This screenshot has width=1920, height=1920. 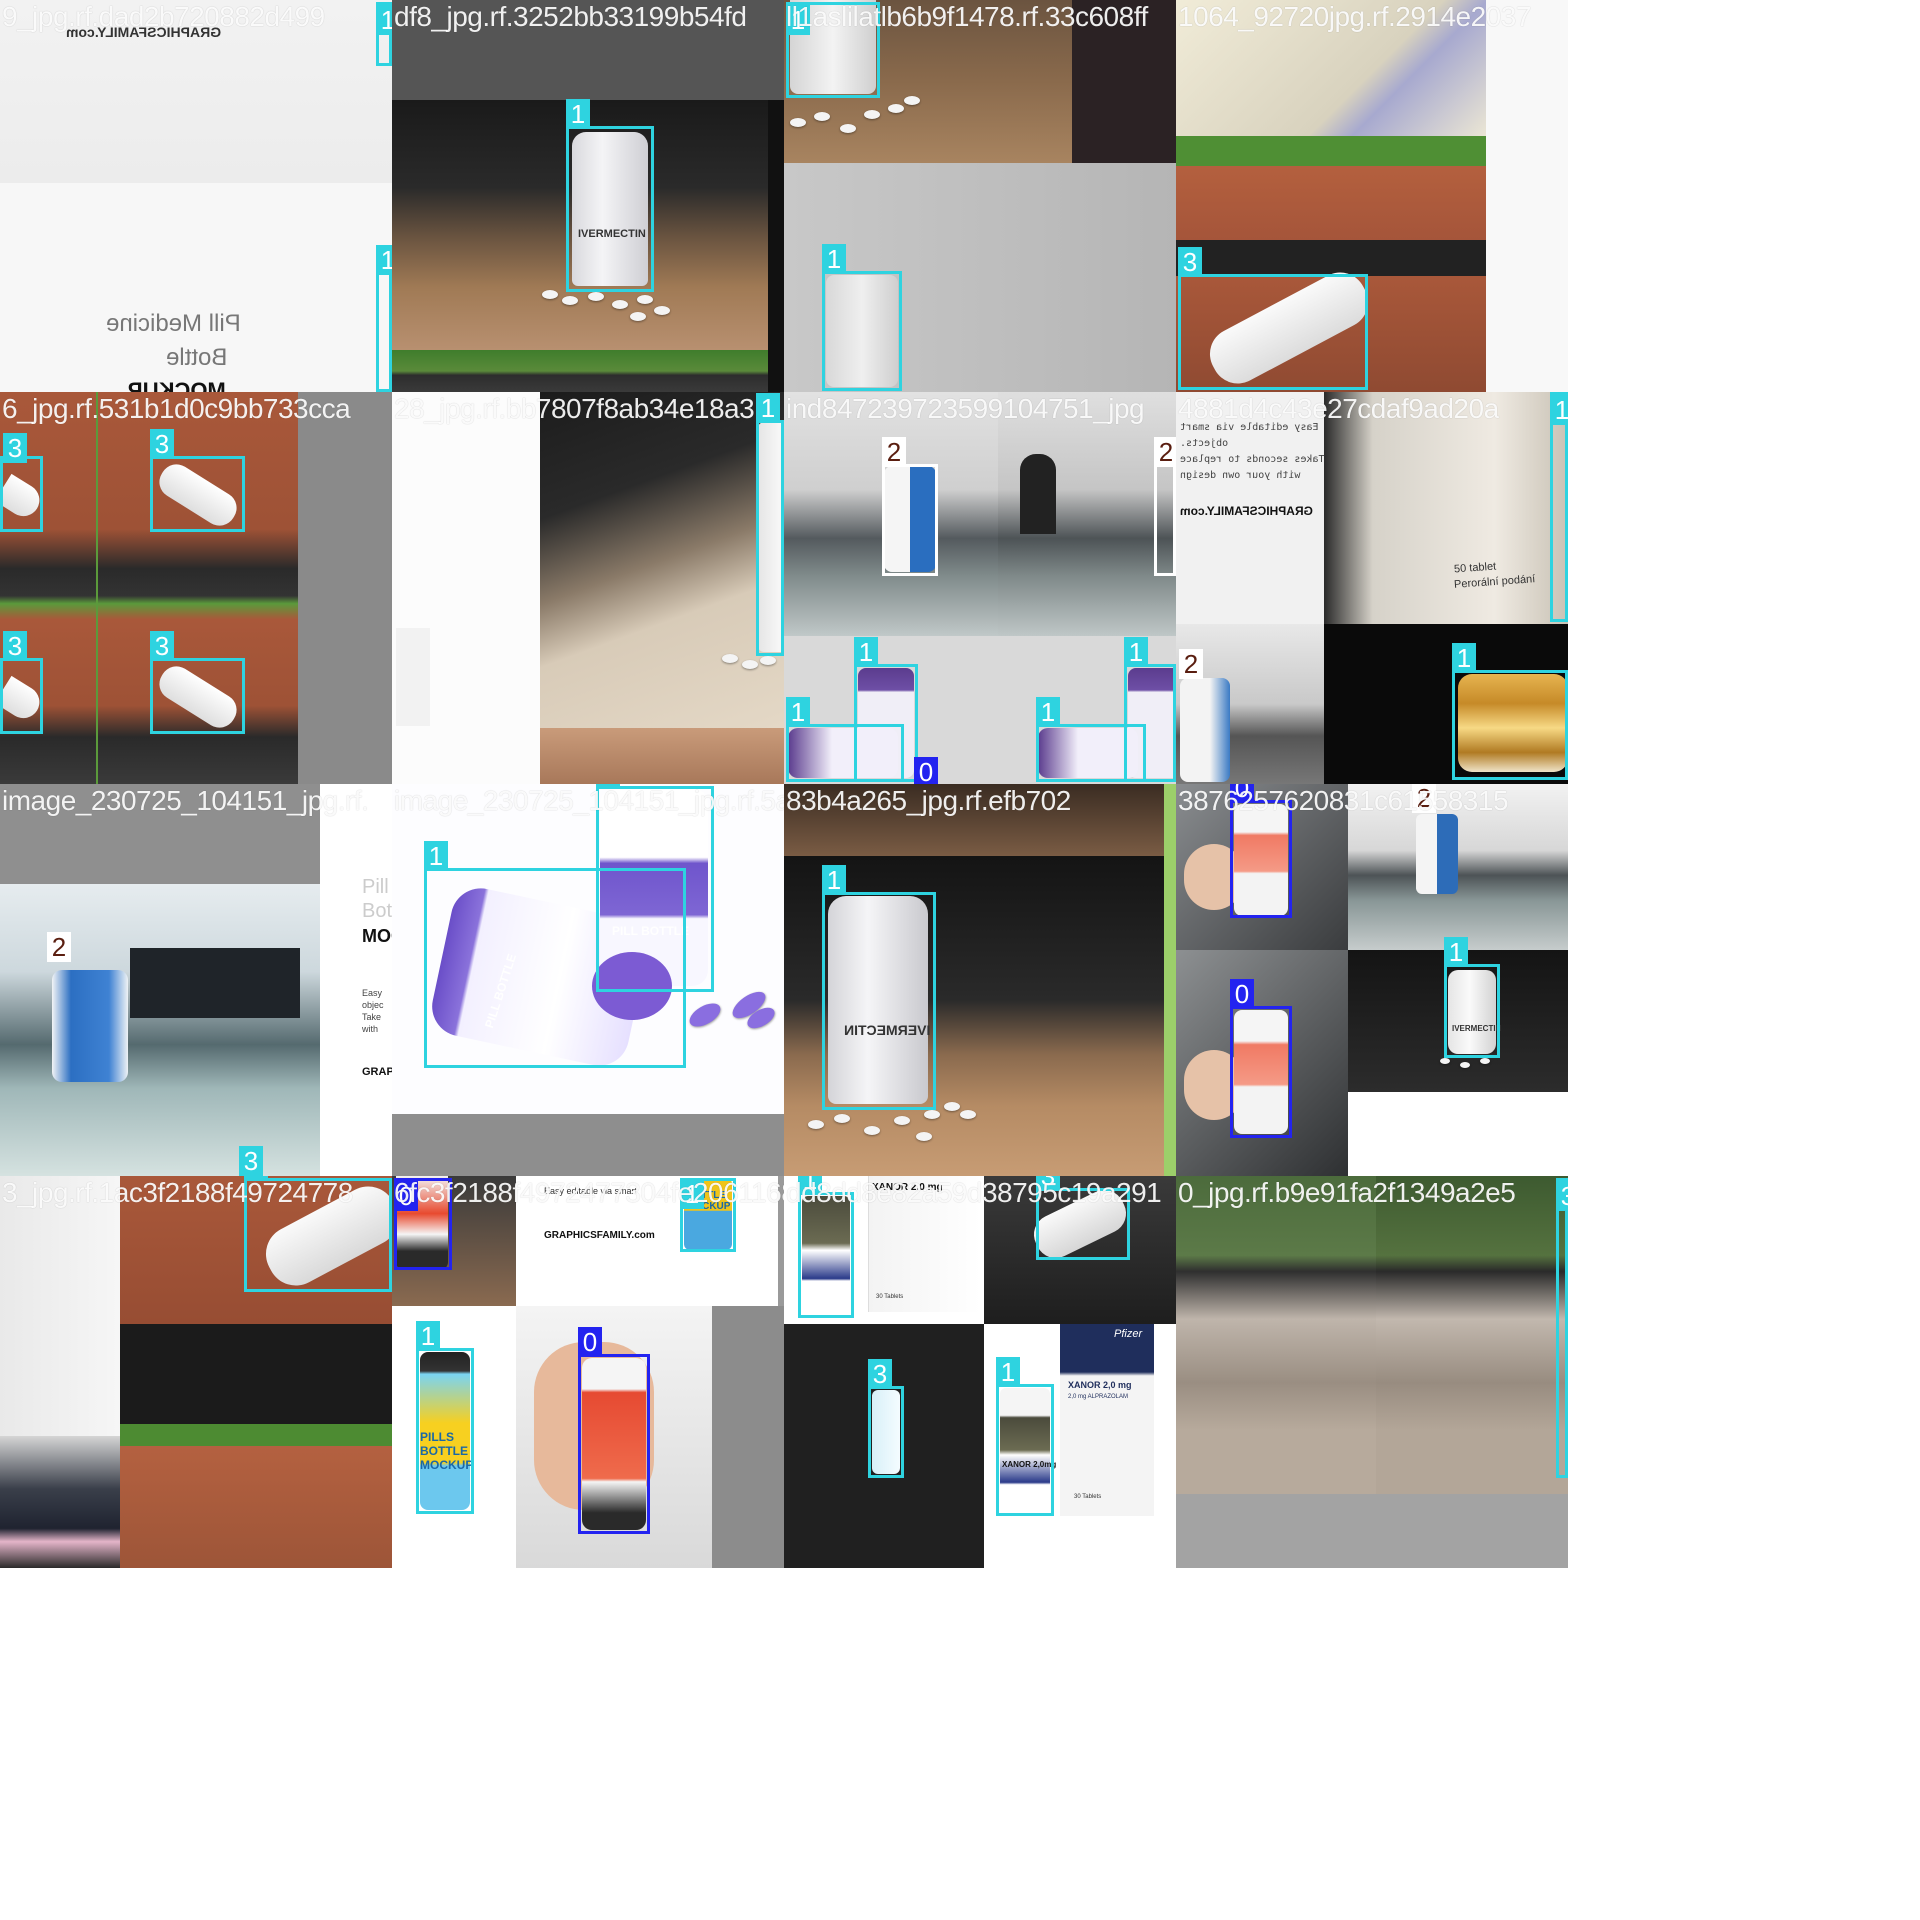 I want to click on scene-text: Bott, so click(x=377, y=911).